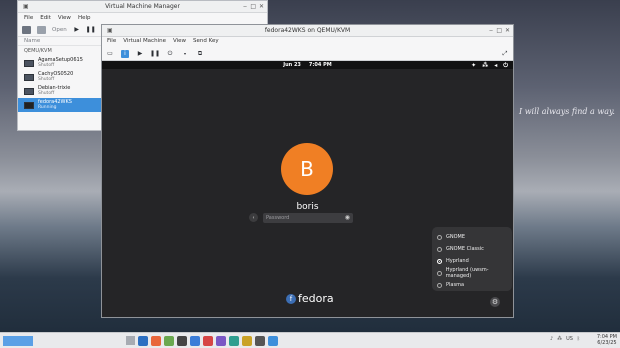  Describe the element at coordinates (467, 273) in the screenshot. I see `session-label: Hyprland (uwsm-managed)` at that location.